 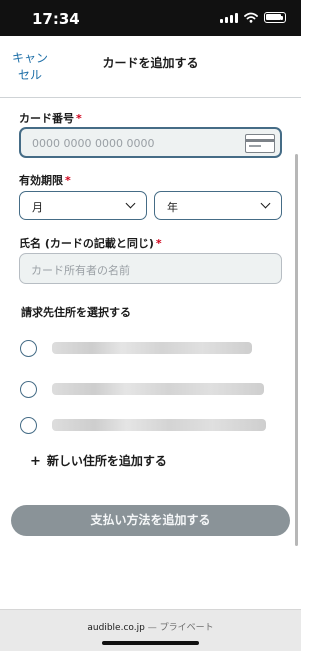 What do you see at coordinates (46, 118) in the screenshot?
I see `card-number-label-text: カード番号` at bounding box center [46, 118].